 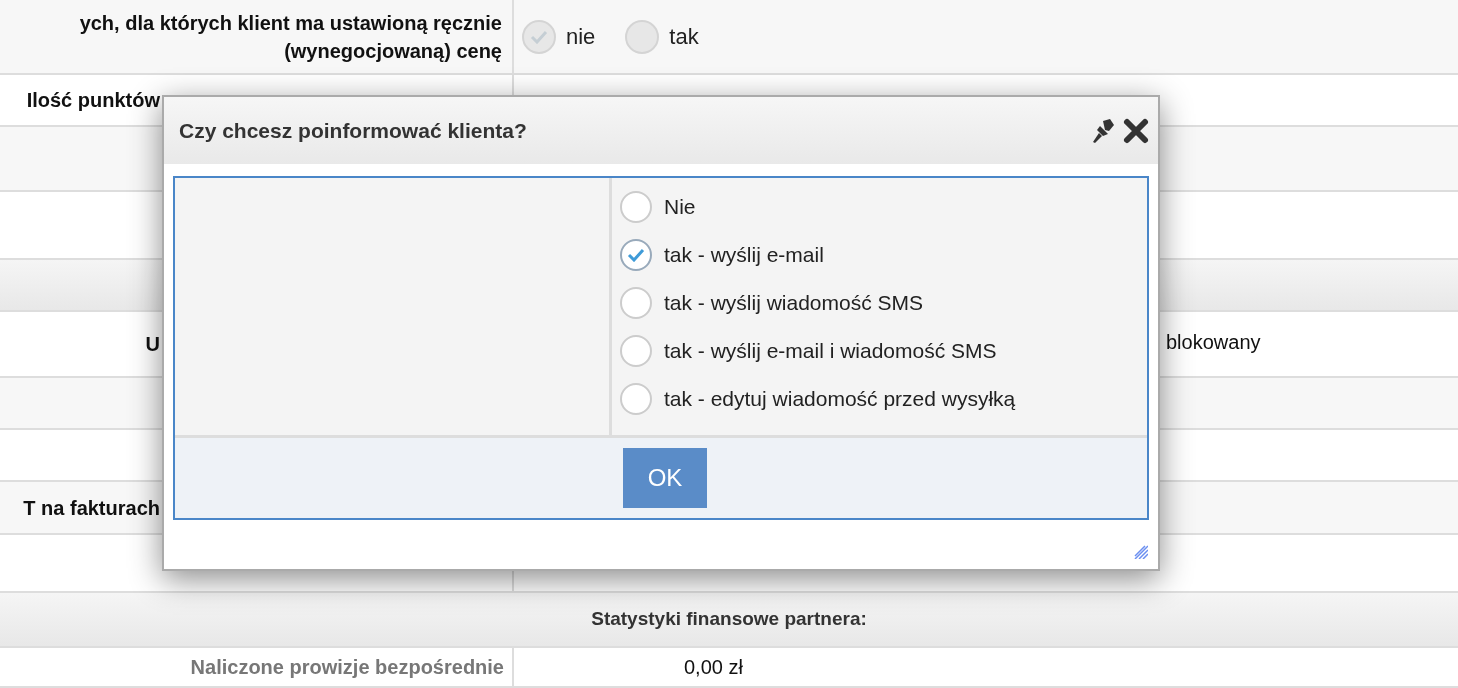 I want to click on radio-label: tak - wyślij e-mail, so click(x=744, y=255).